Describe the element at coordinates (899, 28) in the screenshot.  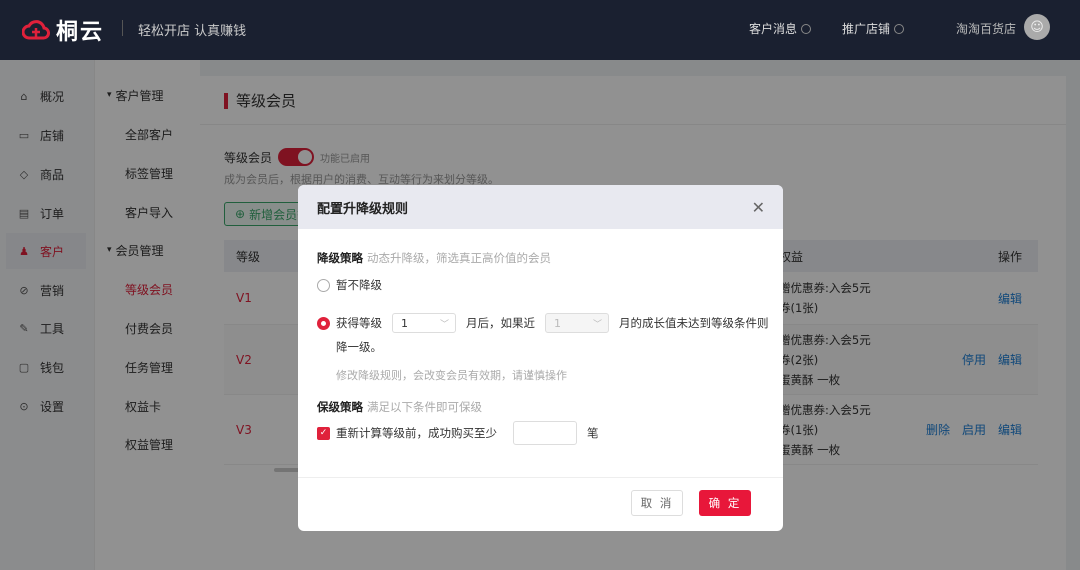
I see `refresh-icon` at that location.